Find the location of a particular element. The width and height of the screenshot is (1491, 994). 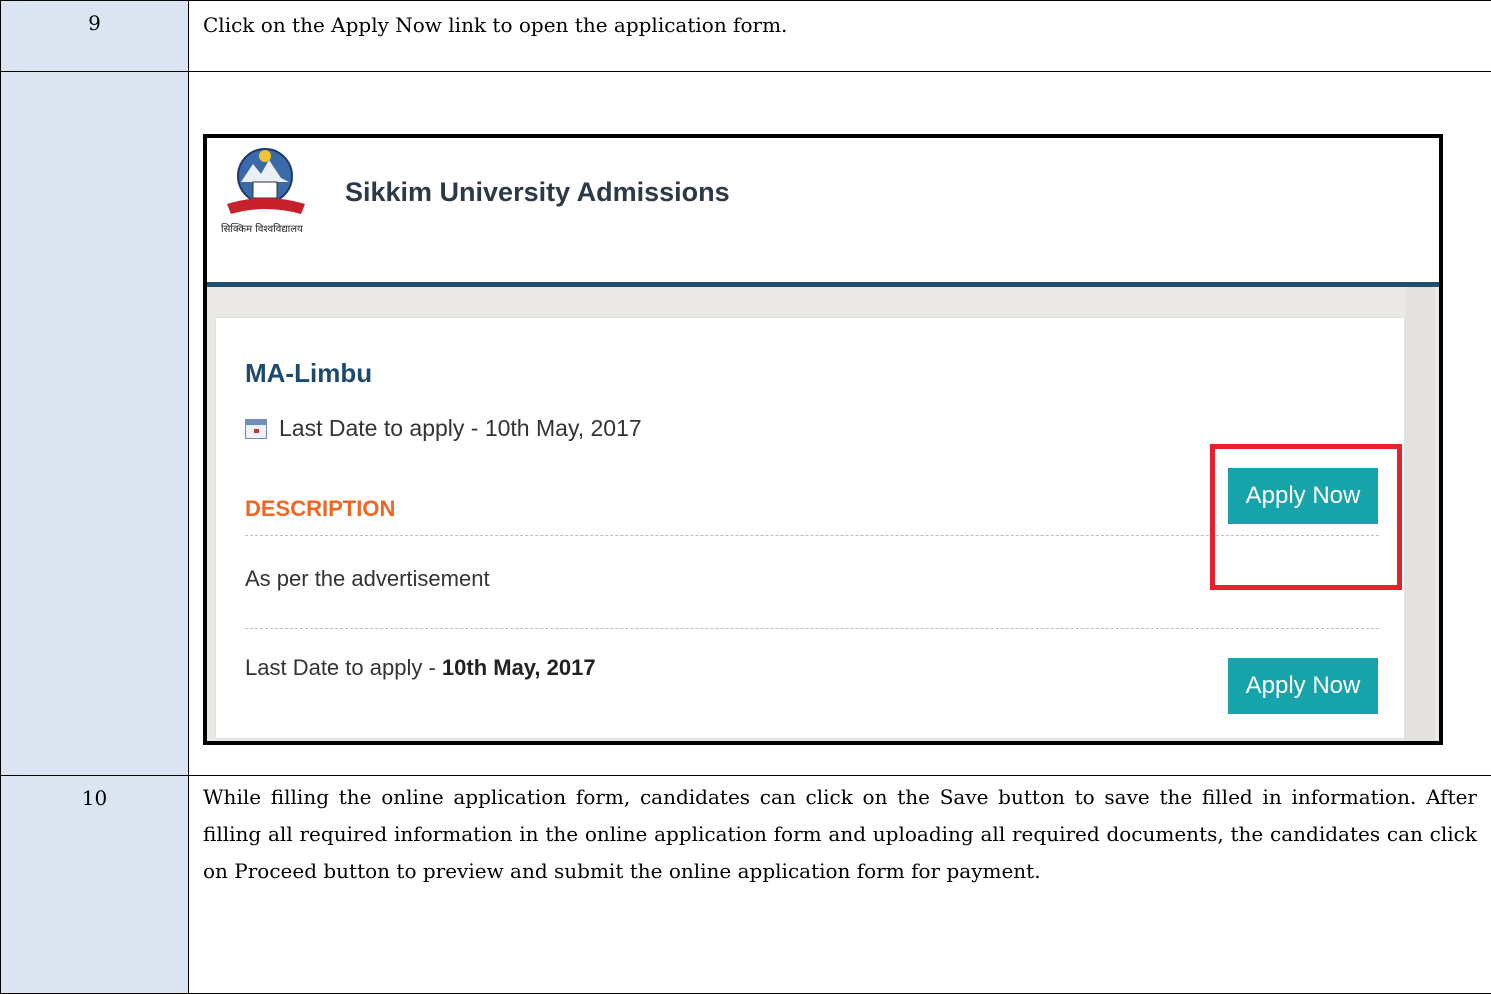

step-number-cell: 9 is located at coordinates (95, 36).